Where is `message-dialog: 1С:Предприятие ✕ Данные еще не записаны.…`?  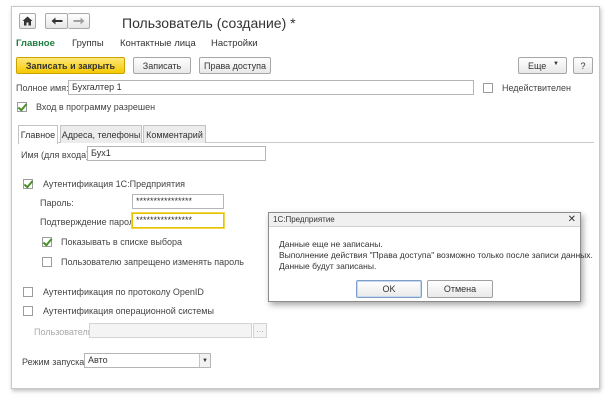
message-dialog: 1С:Предприятие ✕ Данные еще не записаны.… is located at coordinates (430, 257).